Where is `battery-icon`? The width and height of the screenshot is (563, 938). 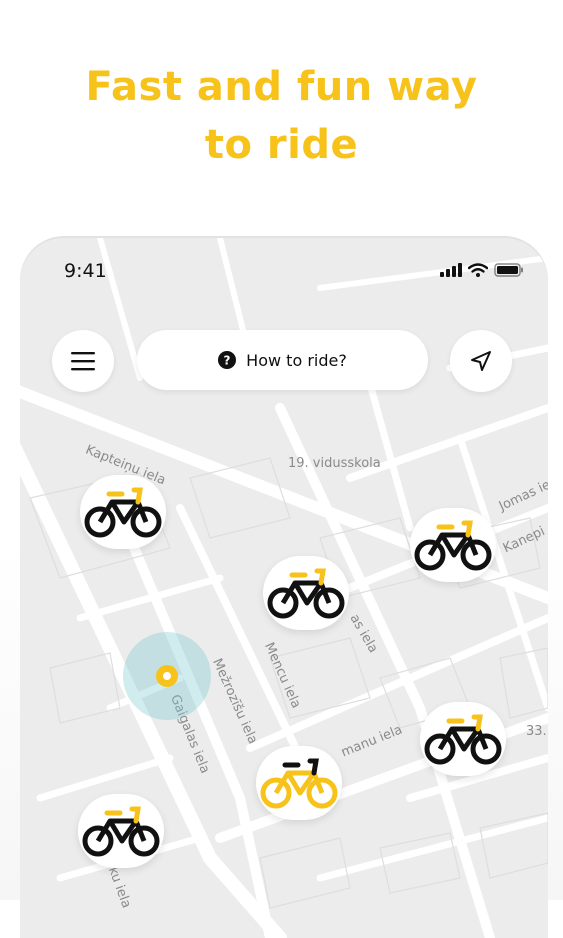
battery-icon is located at coordinates (508, 270).